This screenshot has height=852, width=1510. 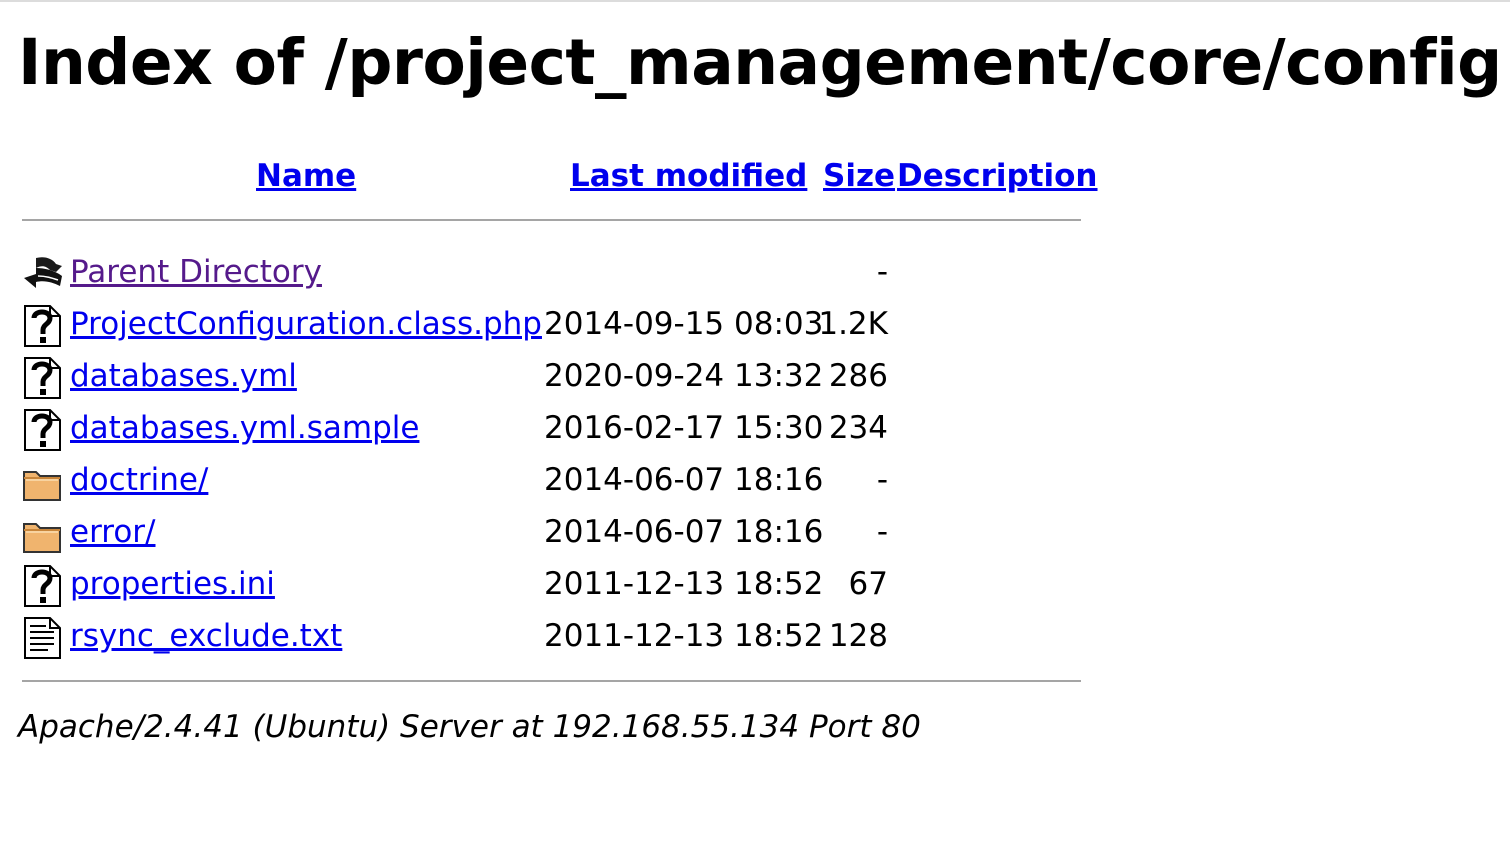 I want to click on folder-link: error/, so click(x=113, y=532).